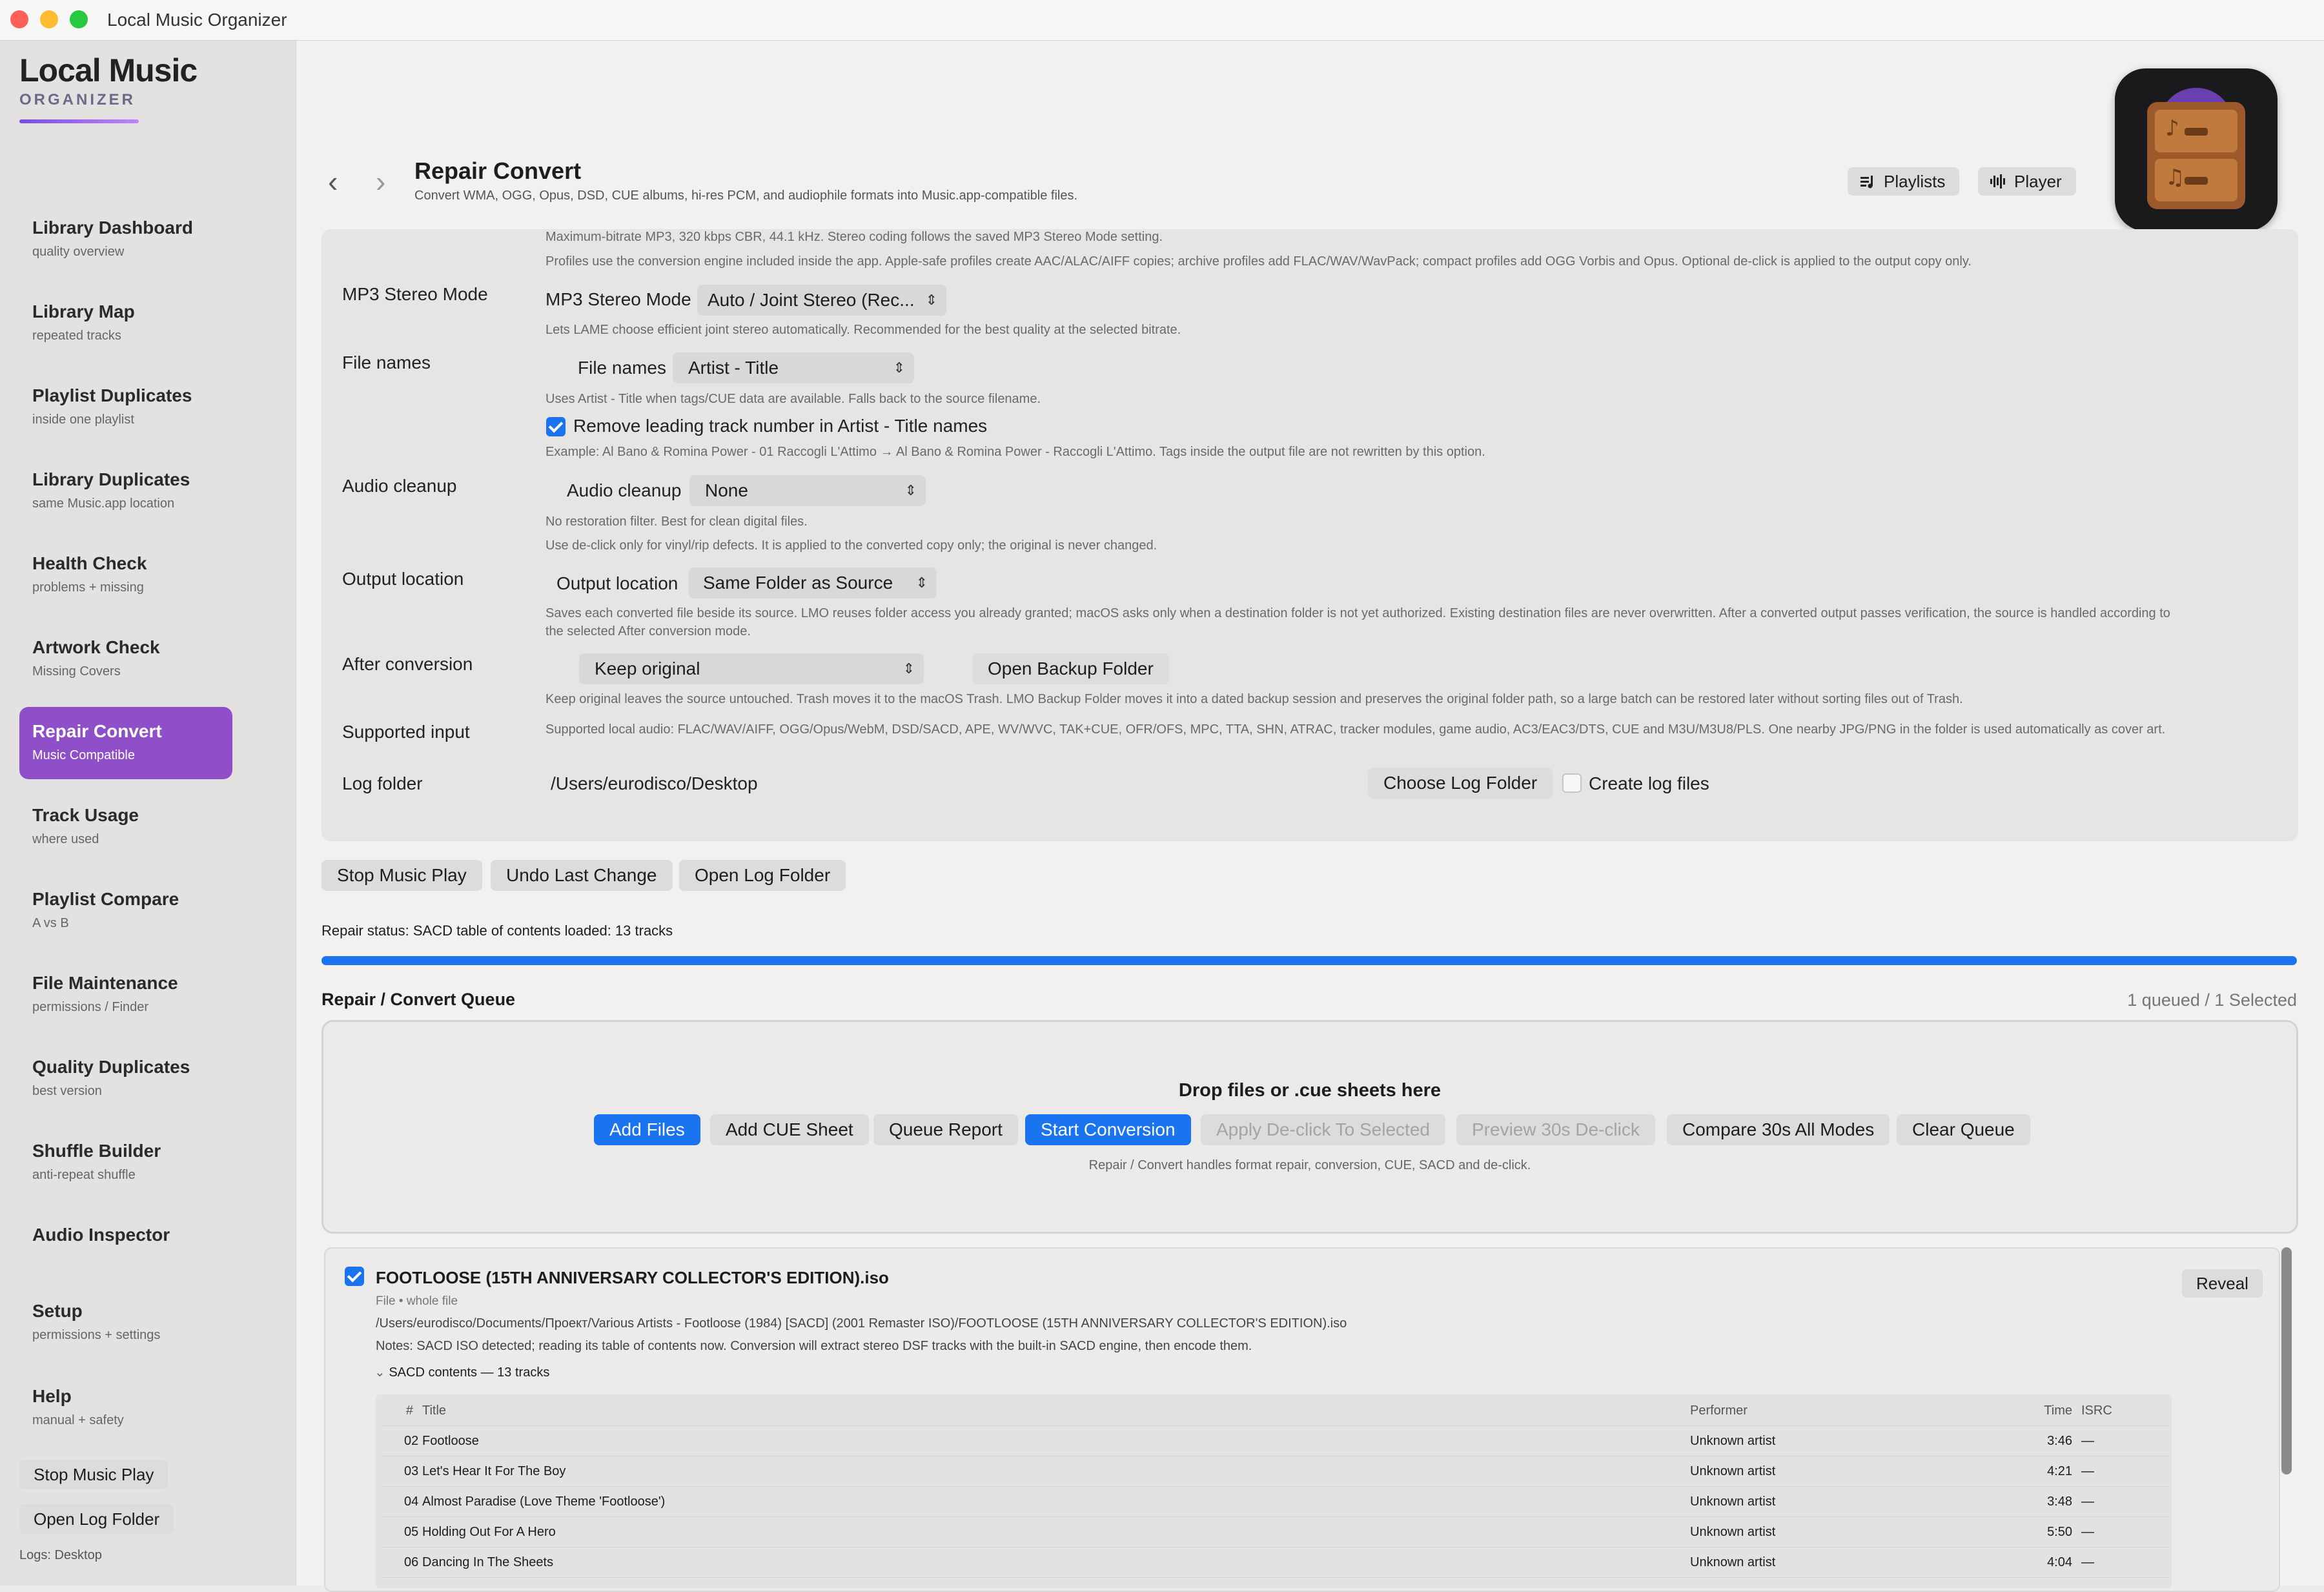  I want to click on sidebar-item-sublabel: permissions / Finder, so click(90, 1007).